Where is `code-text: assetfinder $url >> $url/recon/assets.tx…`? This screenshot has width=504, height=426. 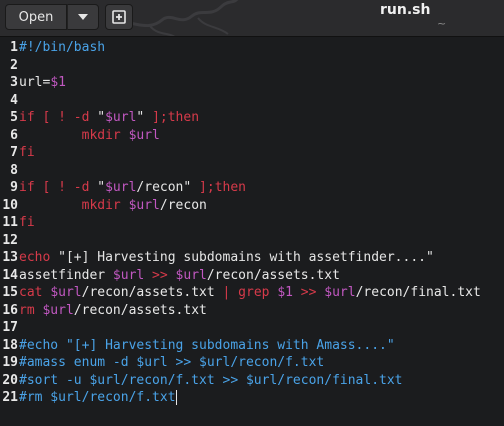 code-text: assetfinder $url >> $url/recon/assets.tx… is located at coordinates (179, 276).